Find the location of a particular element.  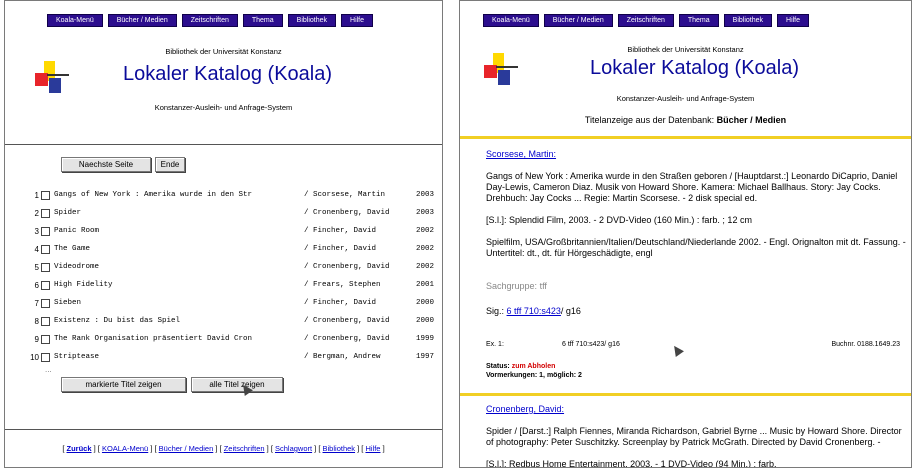

result-number: 8 is located at coordinates (36, 321).